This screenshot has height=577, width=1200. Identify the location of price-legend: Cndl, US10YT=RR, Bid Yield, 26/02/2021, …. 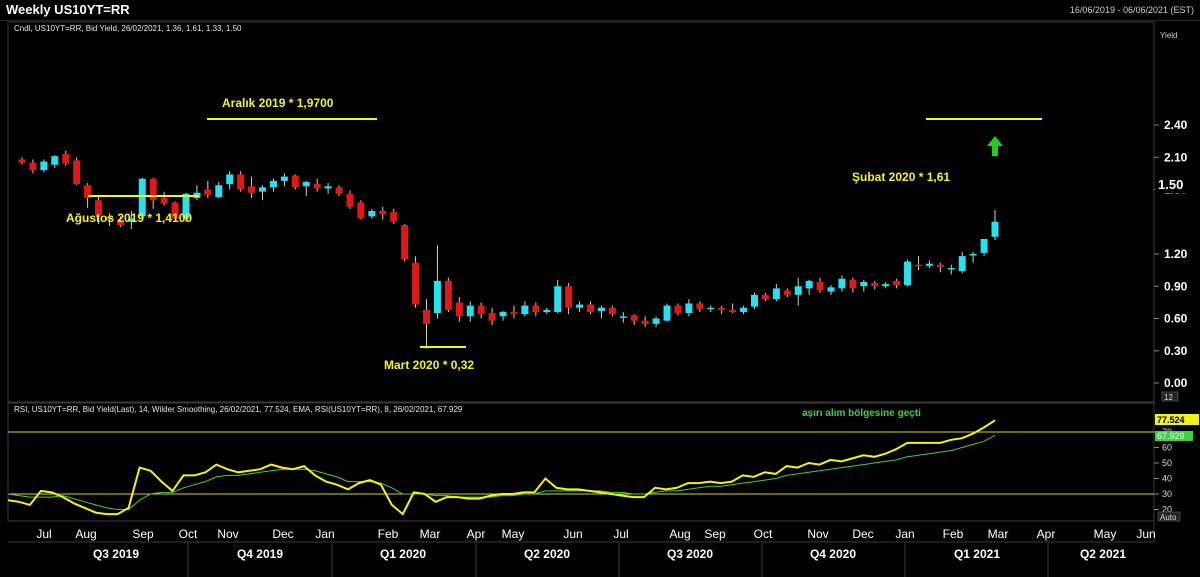
(128, 28).